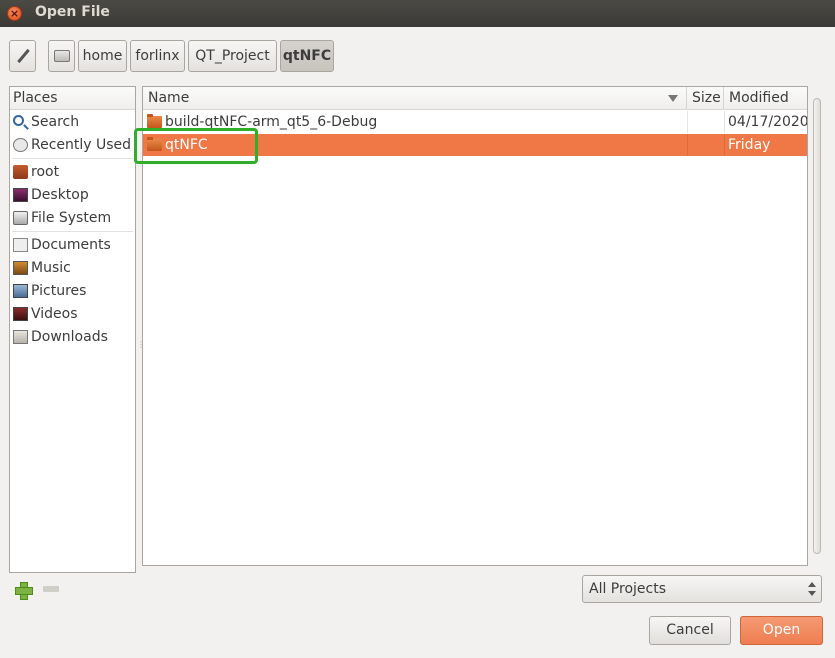 Image resolution: width=835 pixels, height=658 pixels. What do you see at coordinates (23, 590) in the screenshot?
I see `add-bookmark-button` at bounding box center [23, 590].